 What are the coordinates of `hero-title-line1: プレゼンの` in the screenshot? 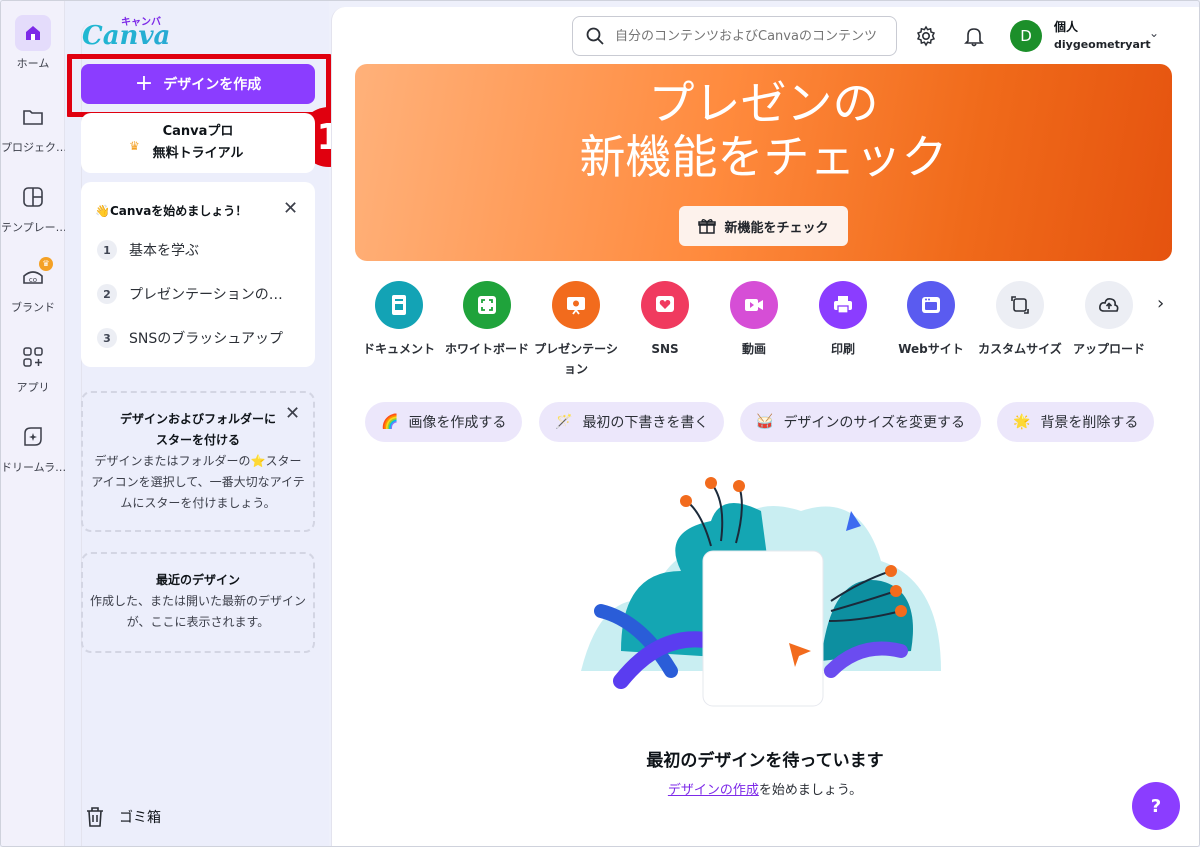 It's located at (763, 103).